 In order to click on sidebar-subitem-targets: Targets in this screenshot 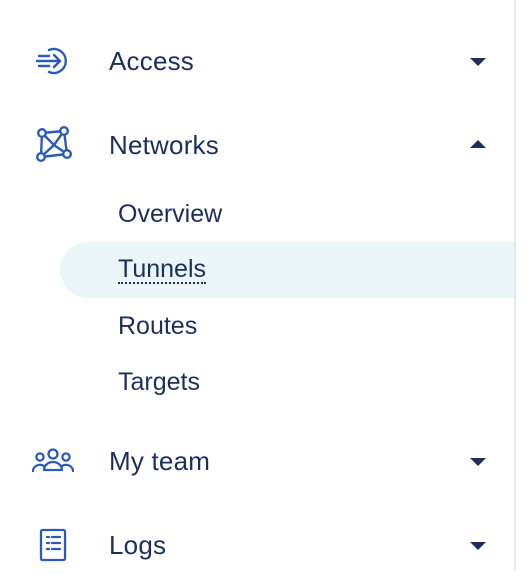, I will do `click(287, 383)`.